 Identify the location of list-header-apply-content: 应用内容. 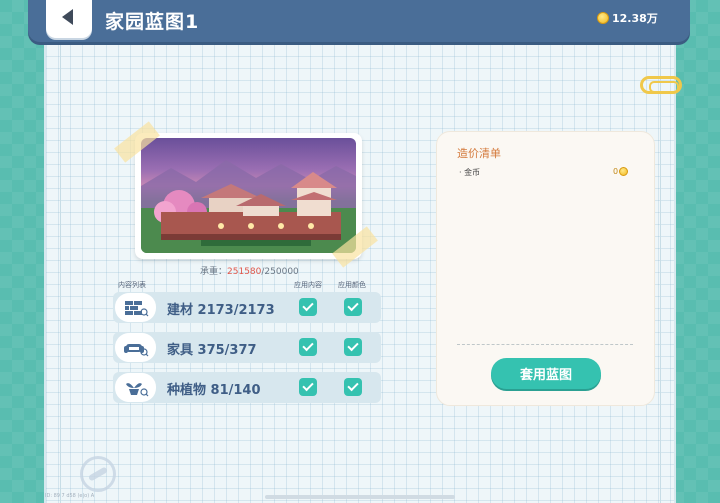
(308, 285).